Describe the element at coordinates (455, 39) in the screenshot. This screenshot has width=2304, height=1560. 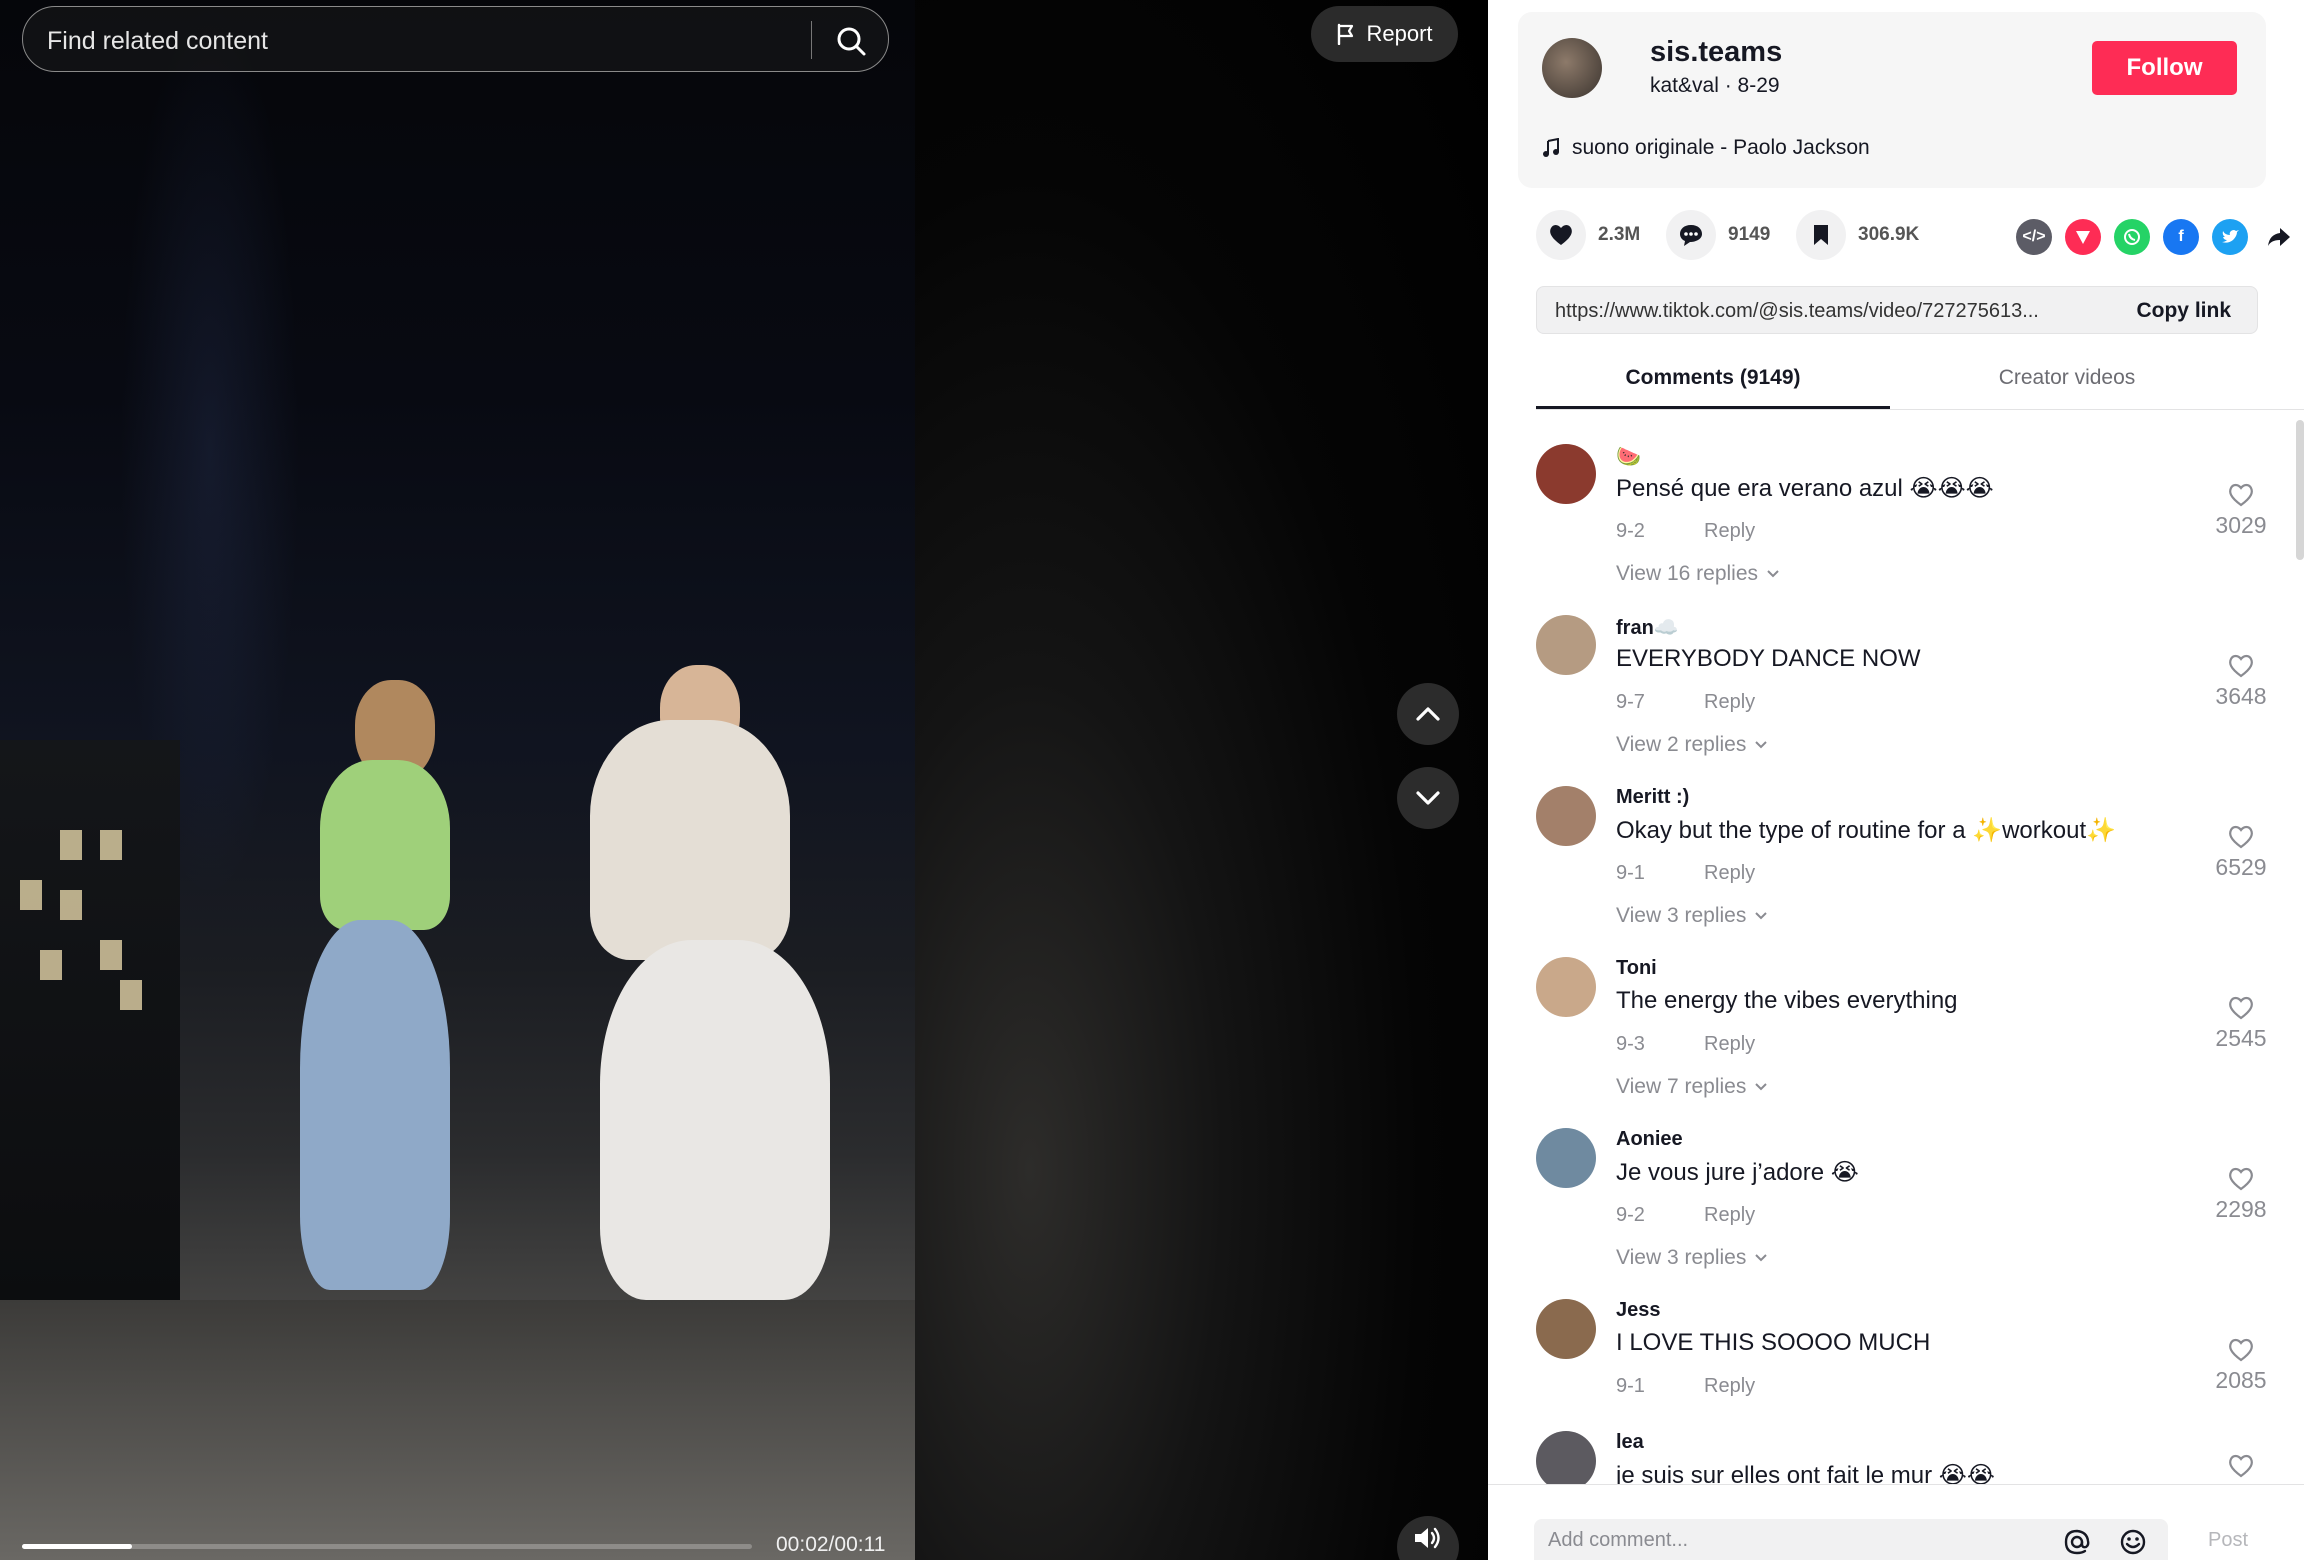
I see `search-bar: Find related content` at that location.